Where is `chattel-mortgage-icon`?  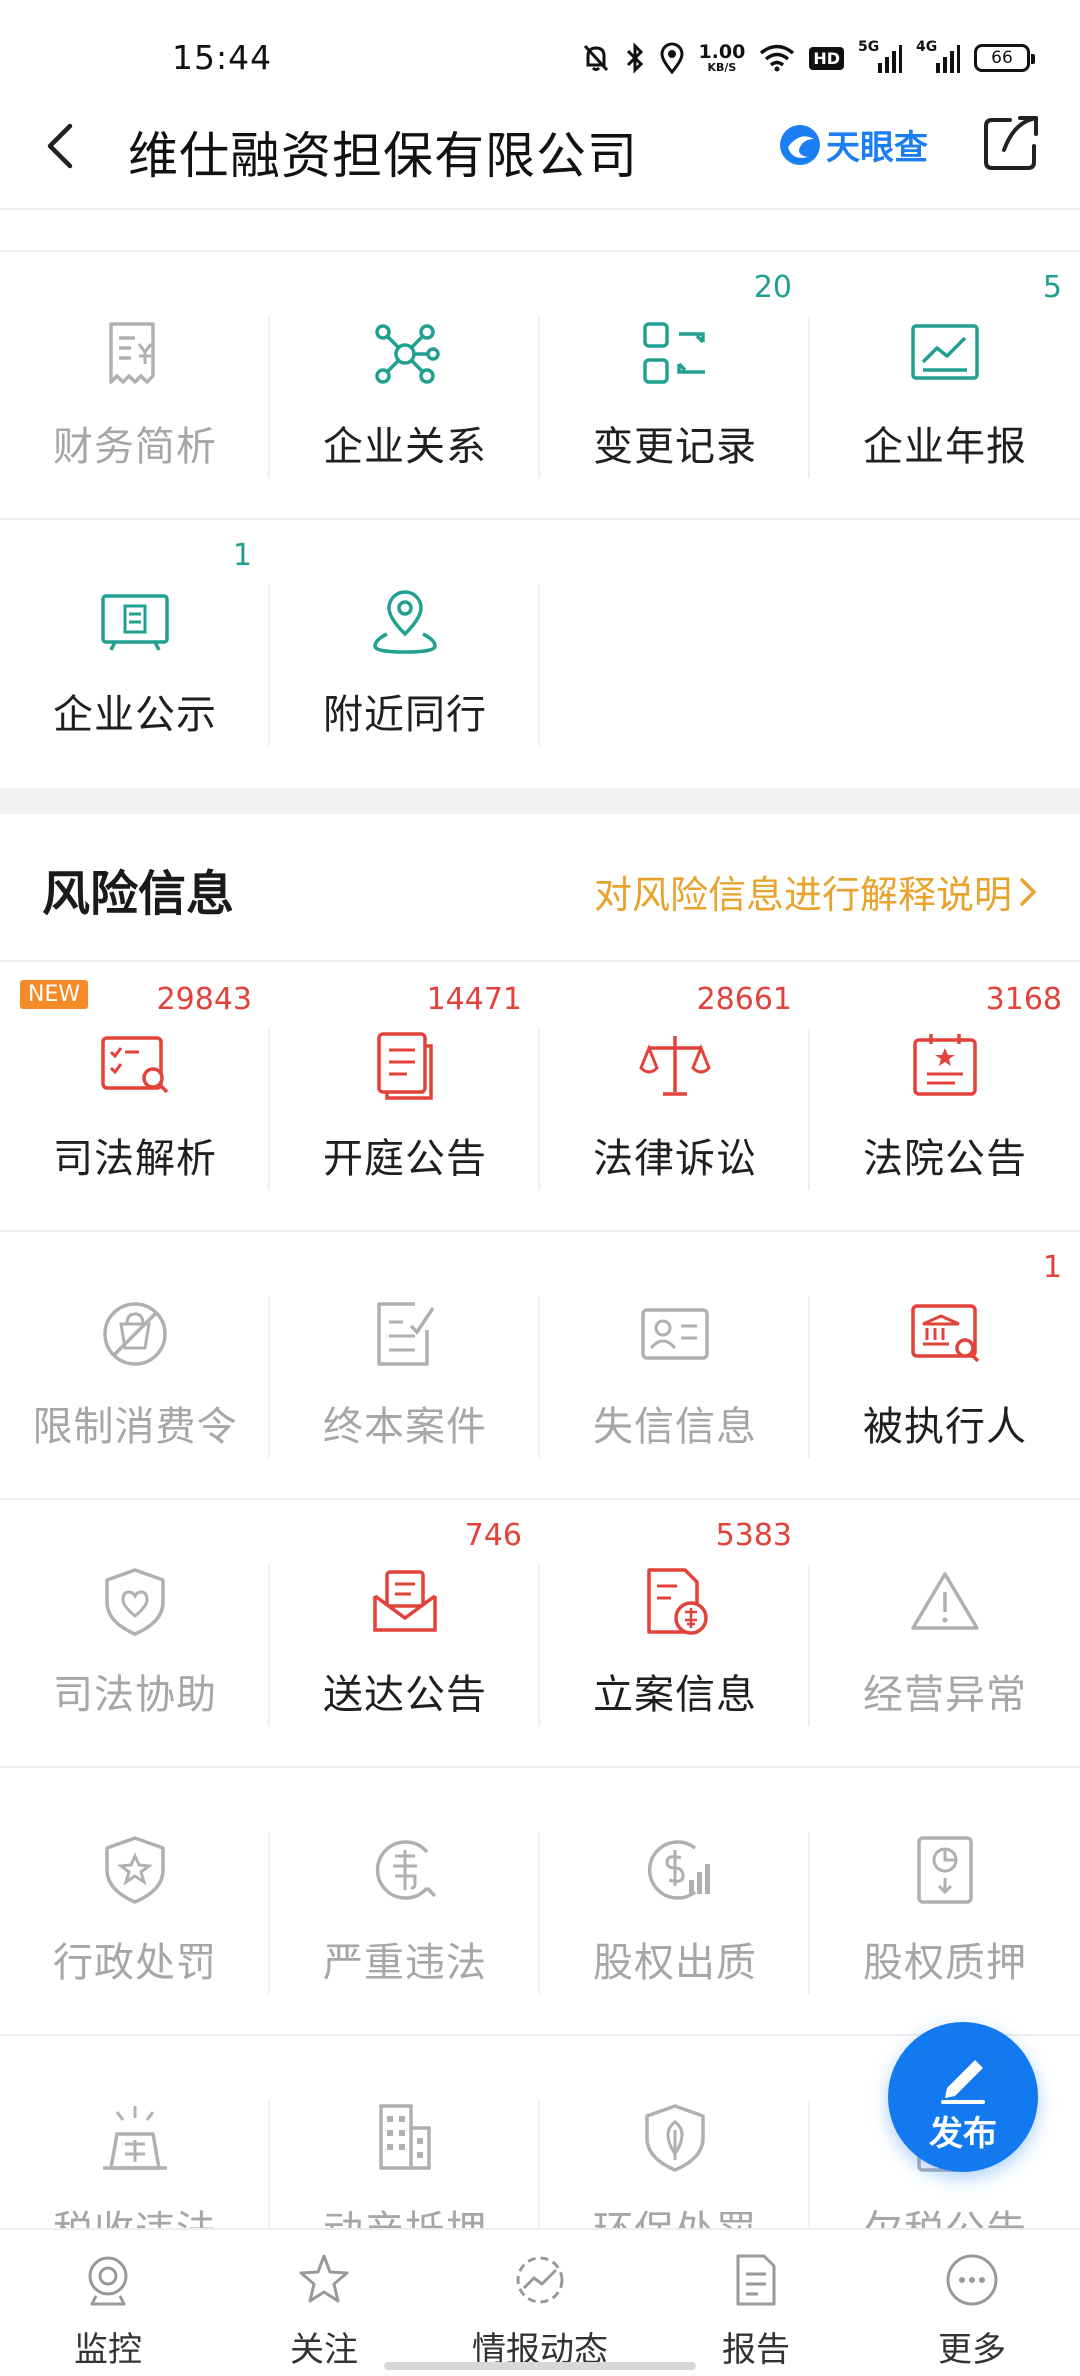
chattel-mortgage-icon is located at coordinates (405, 2137).